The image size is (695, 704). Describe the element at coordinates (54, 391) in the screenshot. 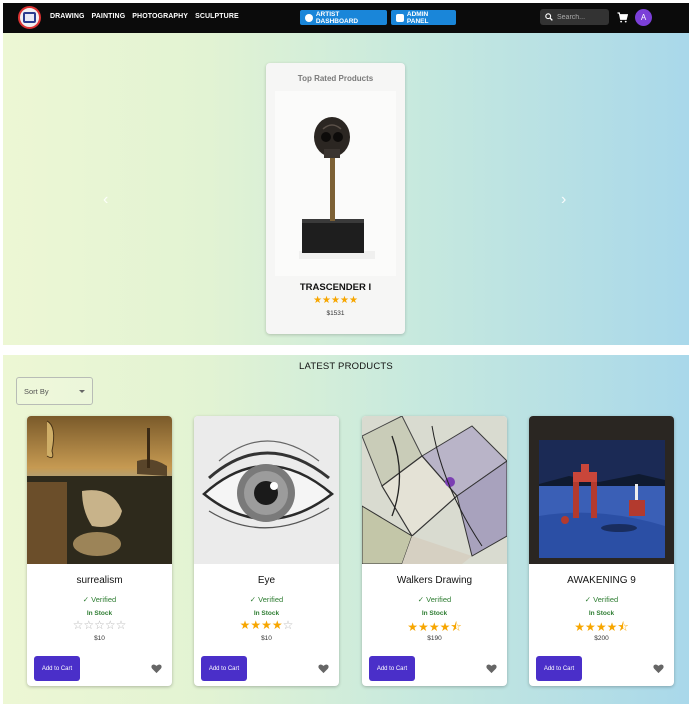

I see `sort-select: Sort By` at that location.